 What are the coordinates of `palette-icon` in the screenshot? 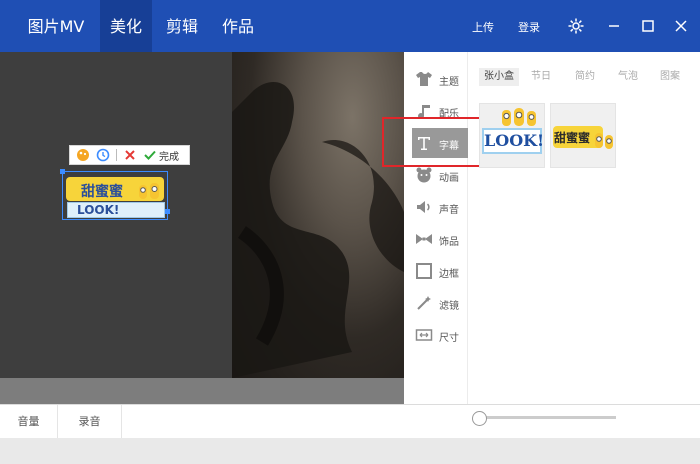 It's located at (83, 155).